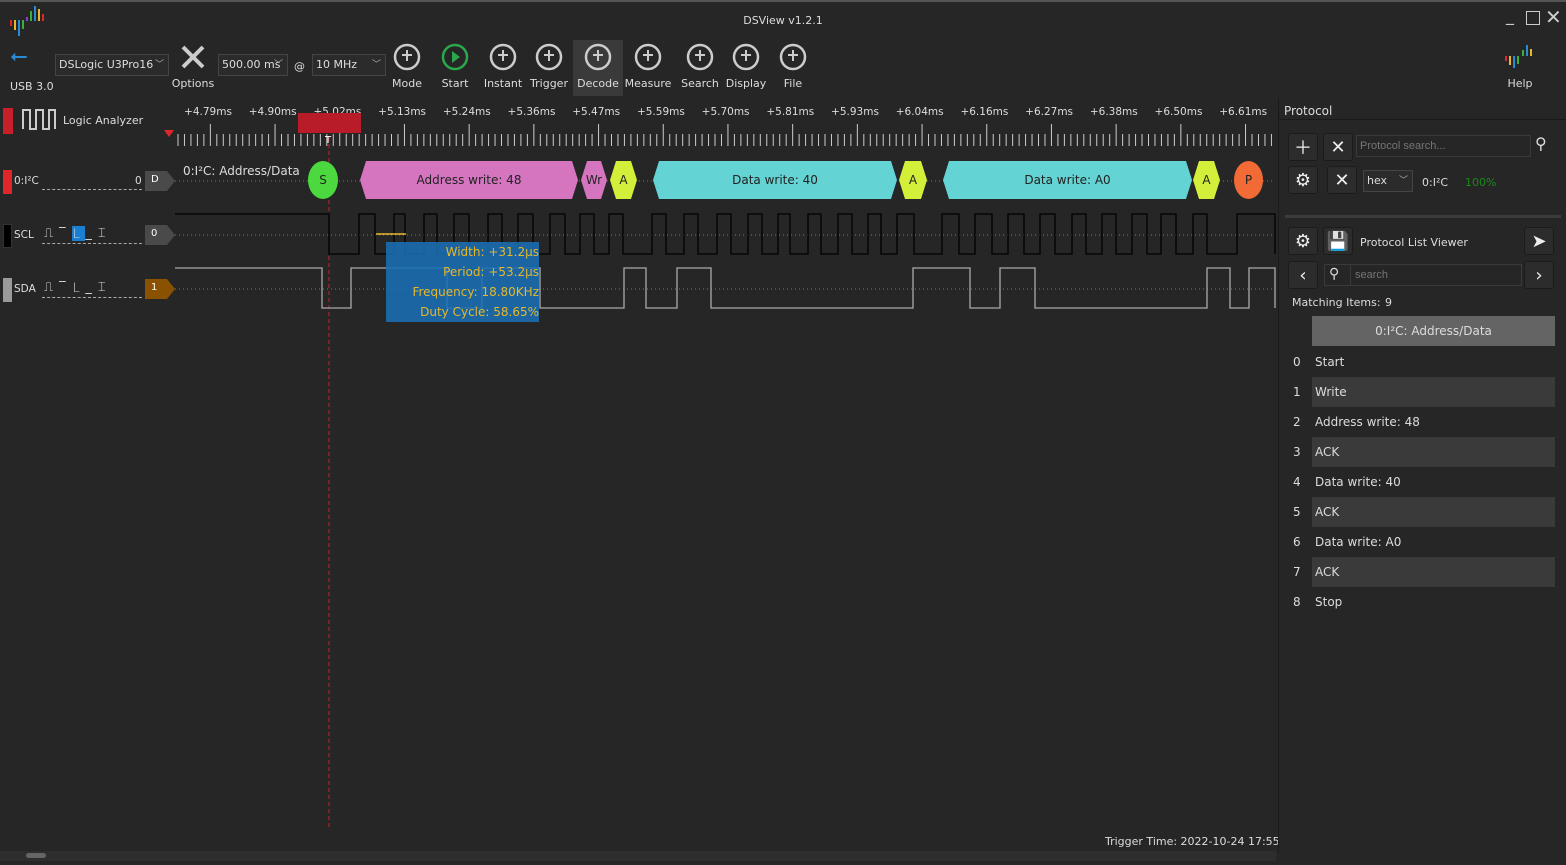 The width and height of the screenshot is (1566, 865). Describe the element at coordinates (1417, 572) in the screenshot. I see `list-item: 7 ACK` at that location.